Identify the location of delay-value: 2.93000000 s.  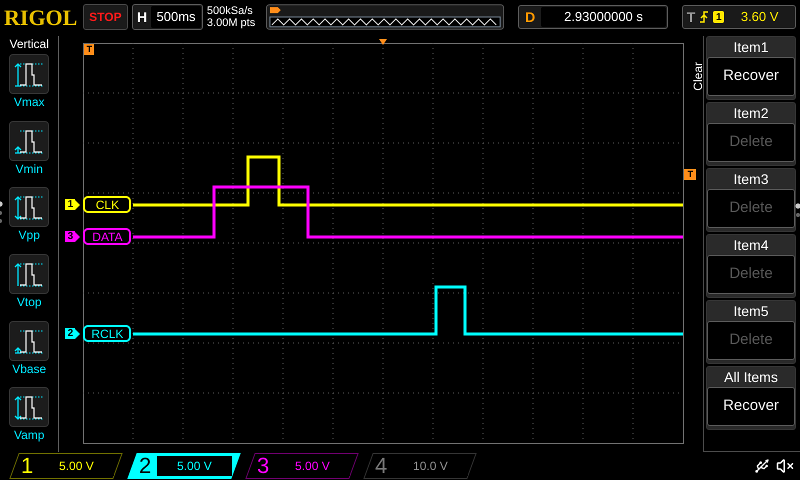
(603, 17).